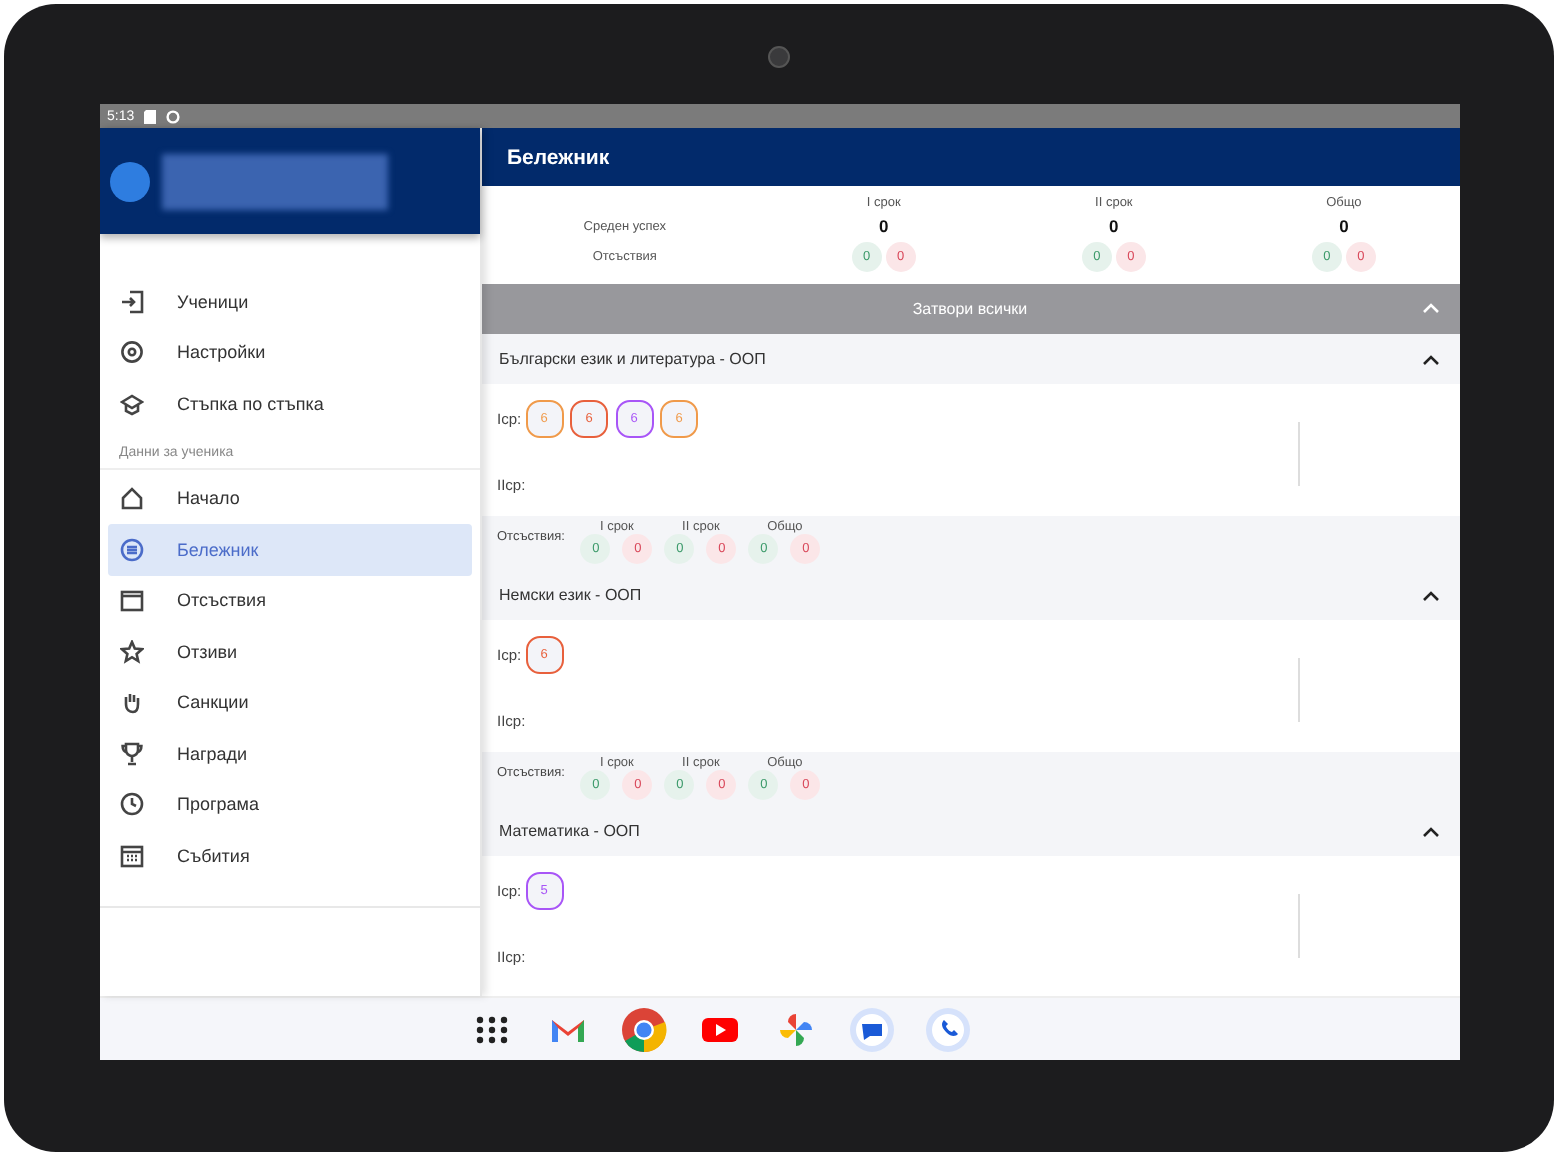 This screenshot has width=1558, height=1156. Describe the element at coordinates (779, 57) in the screenshot. I see `camera-icon` at that location.